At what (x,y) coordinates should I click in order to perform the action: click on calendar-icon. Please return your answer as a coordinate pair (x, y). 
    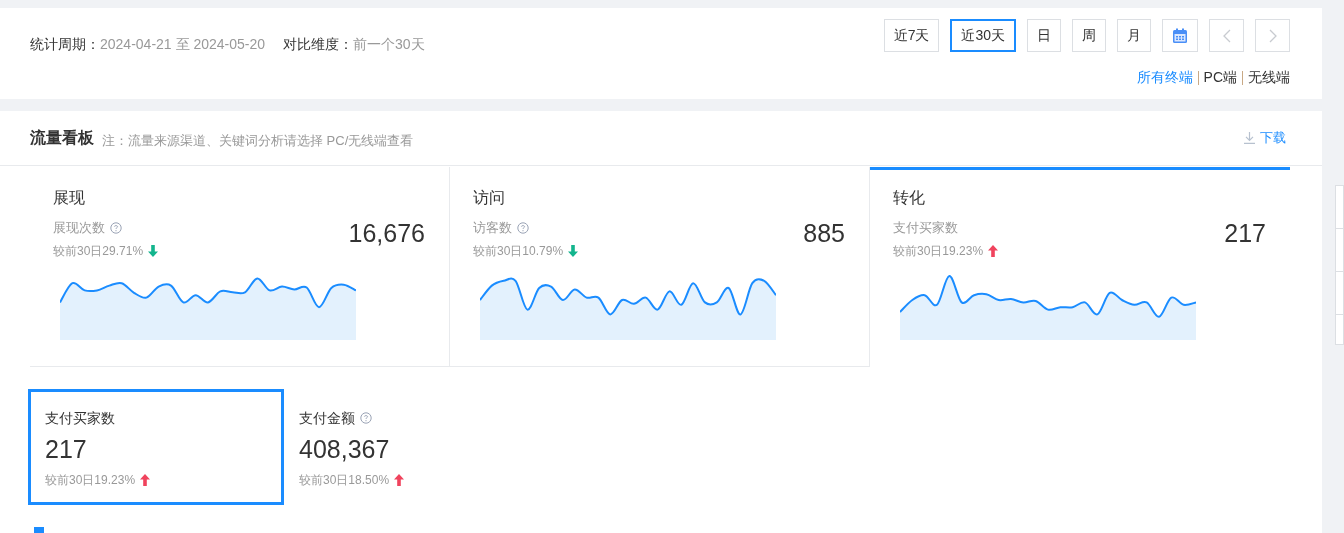
    Looking at the image, I should click on (1180, 35).